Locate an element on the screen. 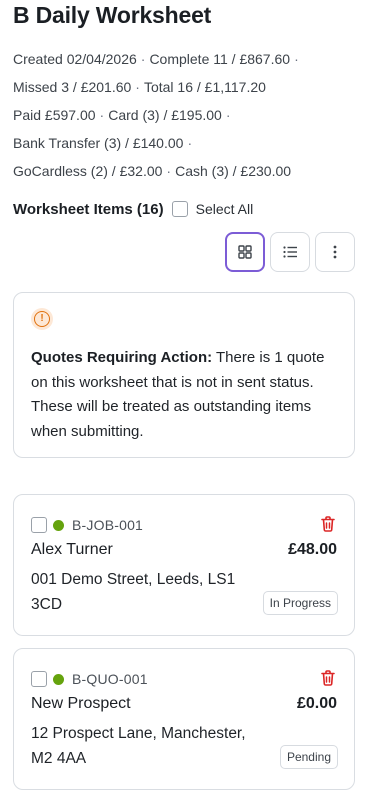  summary-card: Card (3) / £195.00 is located at coordinates (165, 115).